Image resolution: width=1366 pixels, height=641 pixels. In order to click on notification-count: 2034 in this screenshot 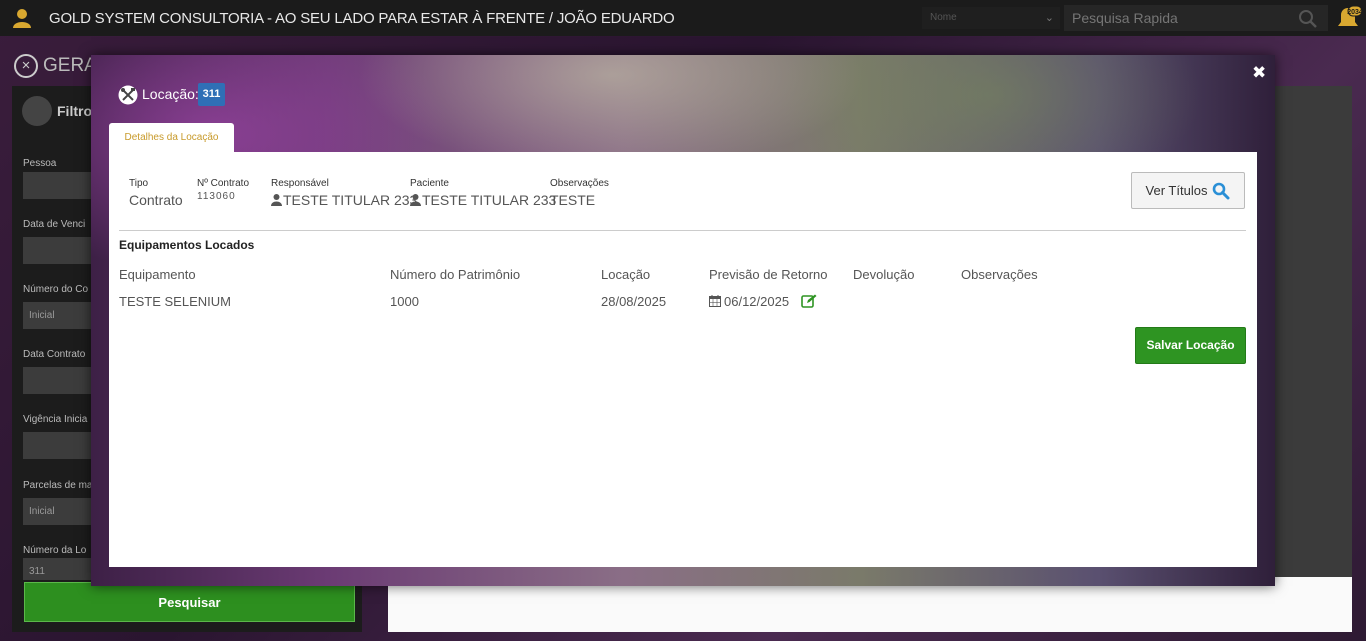, I will do `click(1354, 12)`.